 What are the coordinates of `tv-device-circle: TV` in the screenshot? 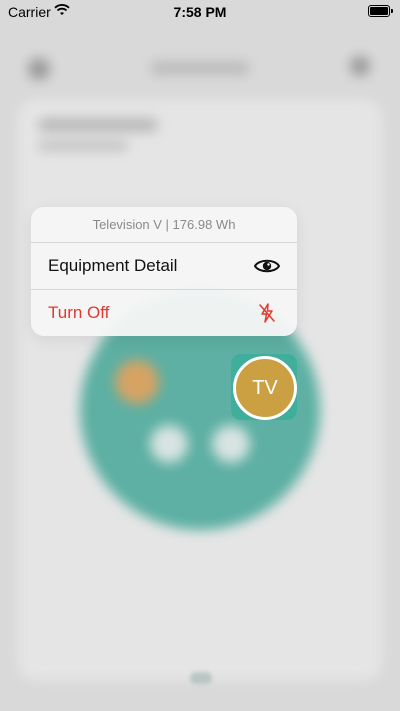 It's located at (265, 388).